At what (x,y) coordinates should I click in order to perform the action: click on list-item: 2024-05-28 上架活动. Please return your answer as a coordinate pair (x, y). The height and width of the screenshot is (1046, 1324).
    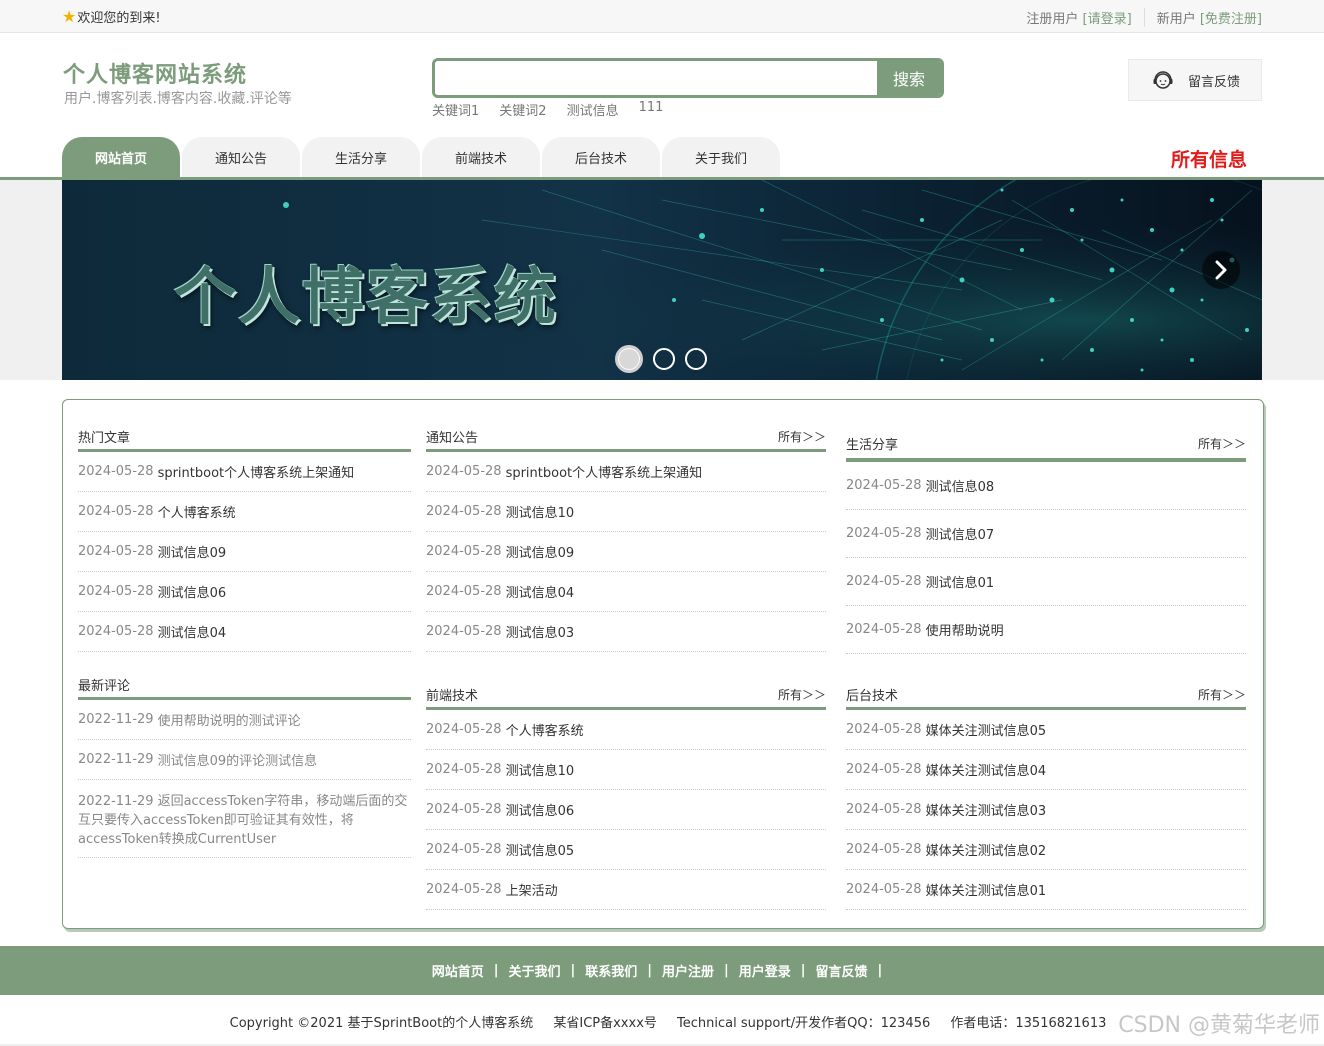
    Looking at the image, I should click on (626, 890).